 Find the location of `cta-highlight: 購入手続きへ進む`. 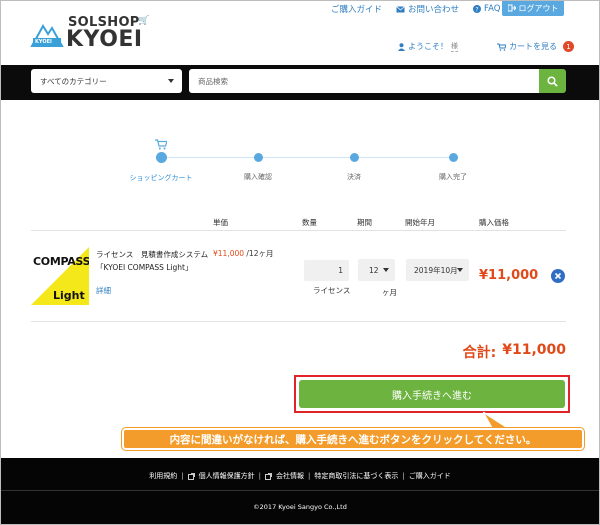

cta-highlight: 購入手続きへ進む is located at coordinates (432, 394).